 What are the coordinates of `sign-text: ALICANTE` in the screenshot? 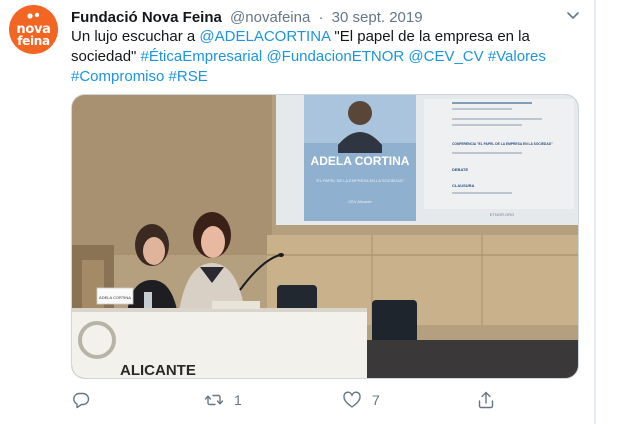 It's located at (158, 370).